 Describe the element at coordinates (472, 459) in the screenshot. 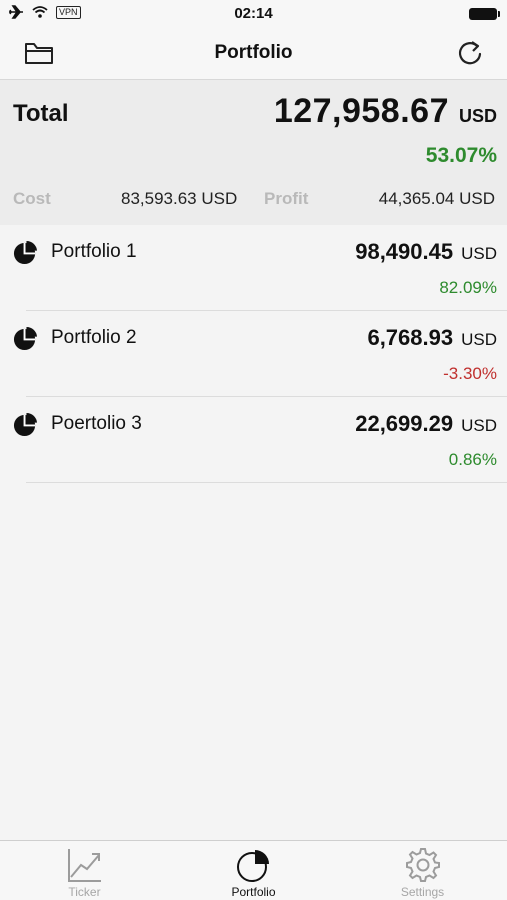

I see `portfolio-percent: 0.86%` at that location.